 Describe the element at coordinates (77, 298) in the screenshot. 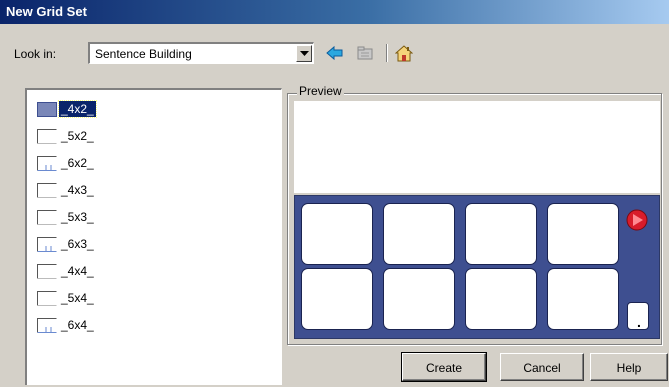

I see `list-item-label: _5x4_` at that location.